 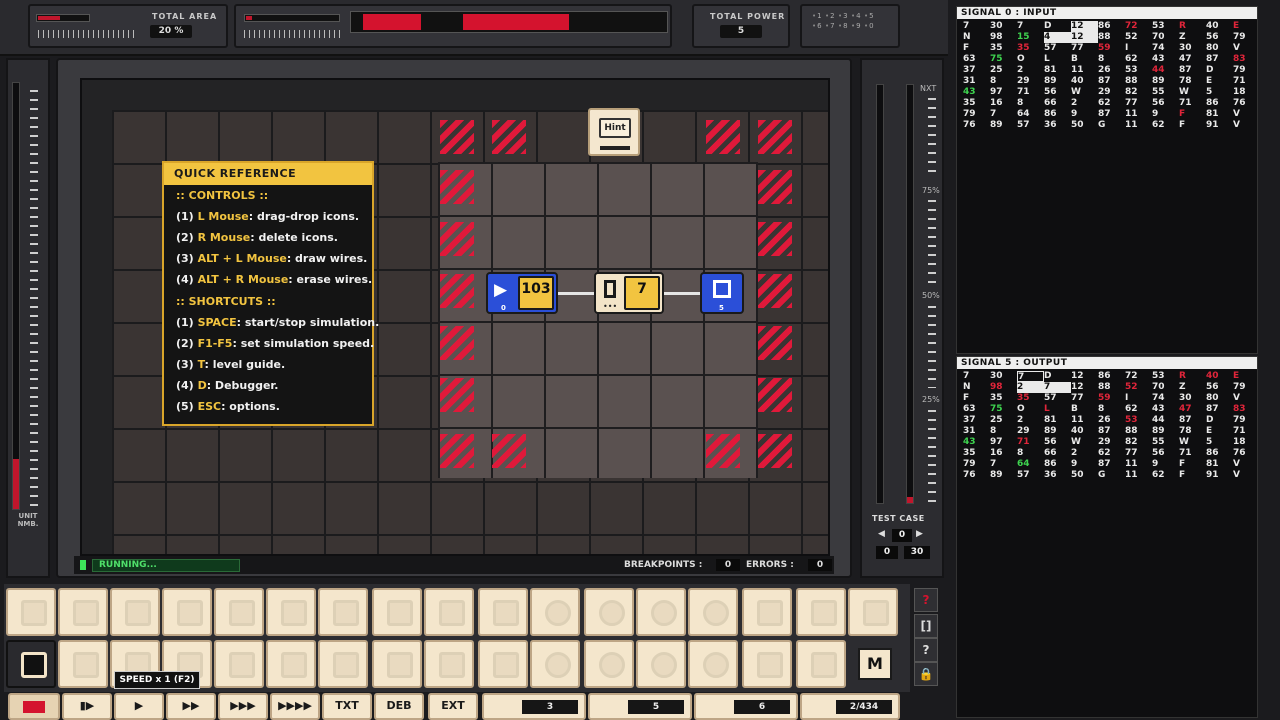 I want to click on speed-1-button: ▶, so click(x=139, y=706).